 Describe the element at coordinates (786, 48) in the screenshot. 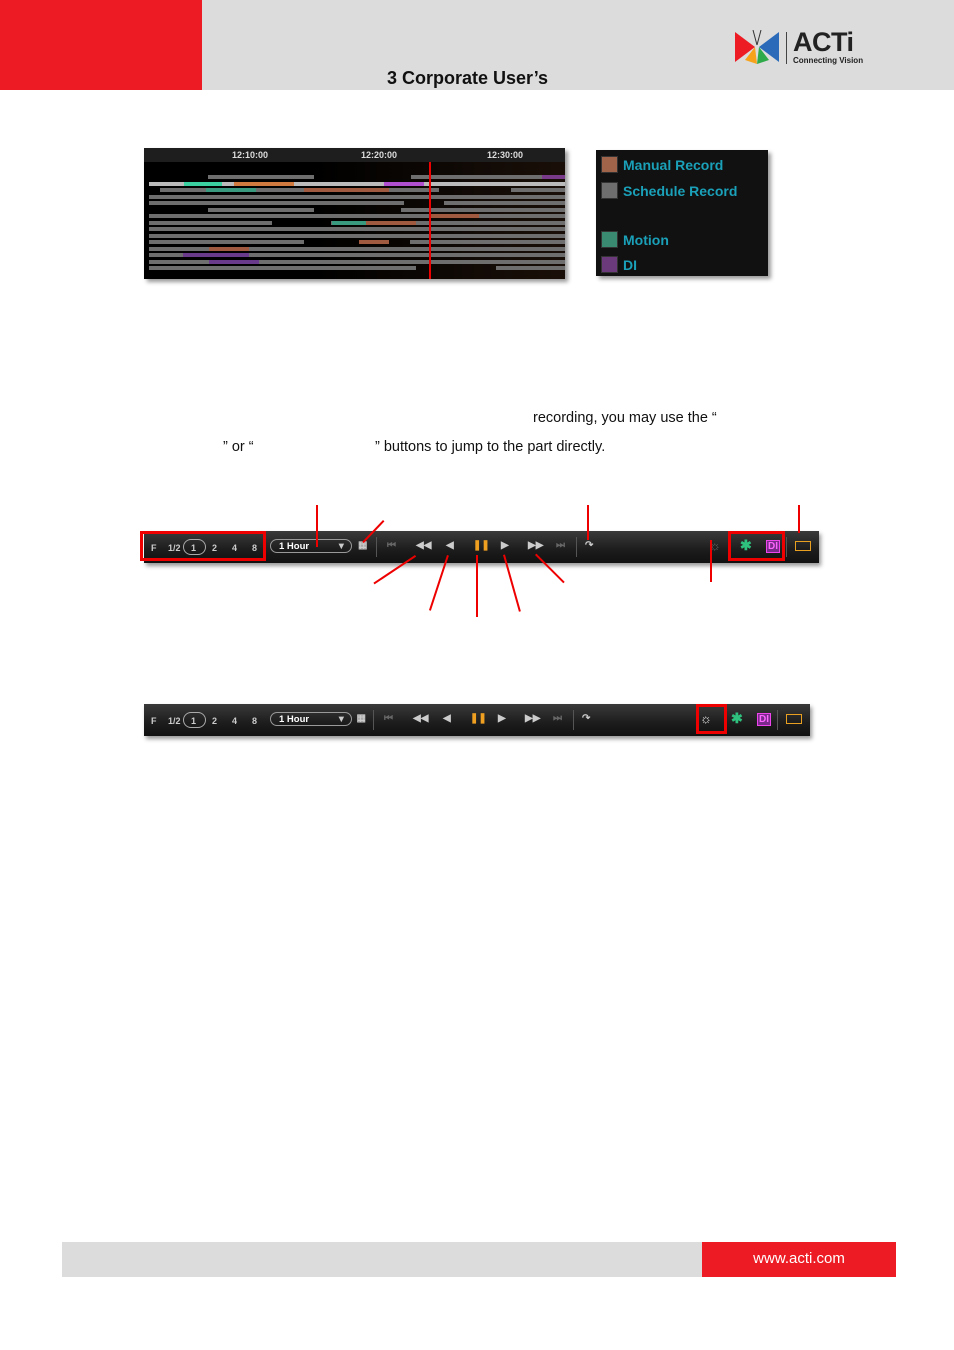

I see `logo-divider` at that location.